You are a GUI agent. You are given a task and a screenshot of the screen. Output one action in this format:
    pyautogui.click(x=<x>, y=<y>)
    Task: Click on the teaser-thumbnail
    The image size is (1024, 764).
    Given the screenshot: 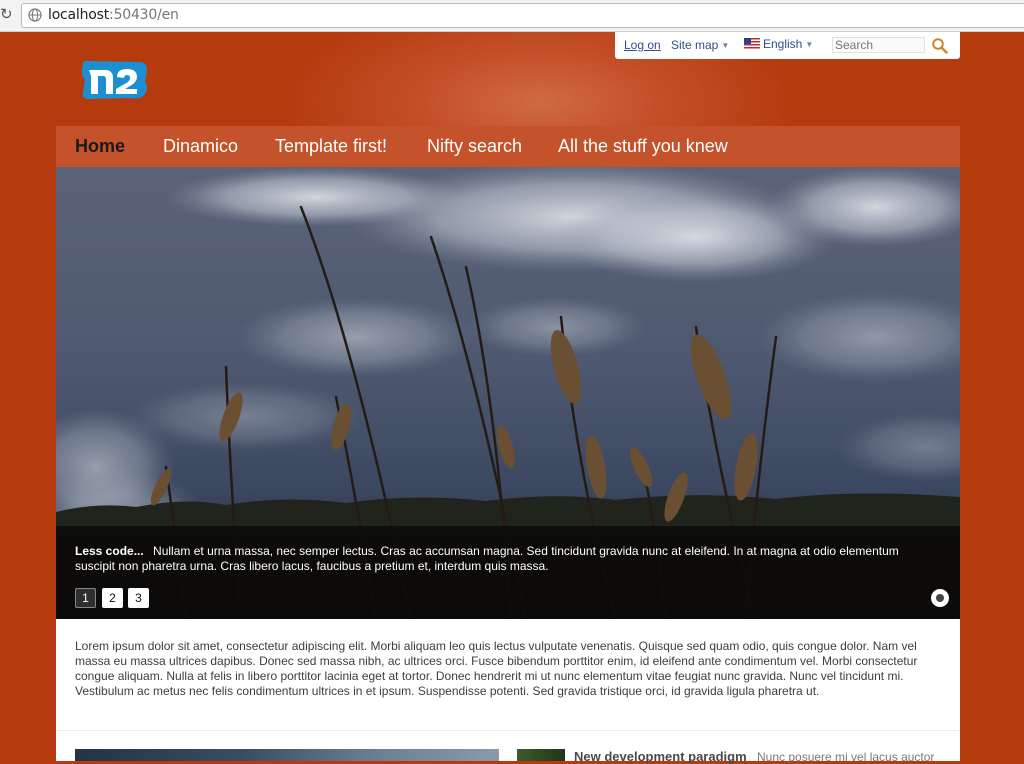 What is the action you would take?
    pyautogui.click(x=541, y=755)
    